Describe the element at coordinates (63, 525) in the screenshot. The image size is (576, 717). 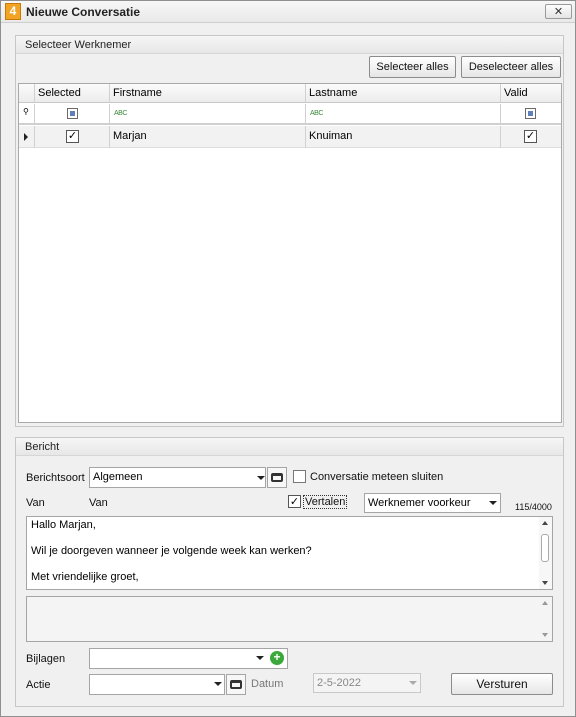
I see `message-line: Hallo Marjan,` at that location.